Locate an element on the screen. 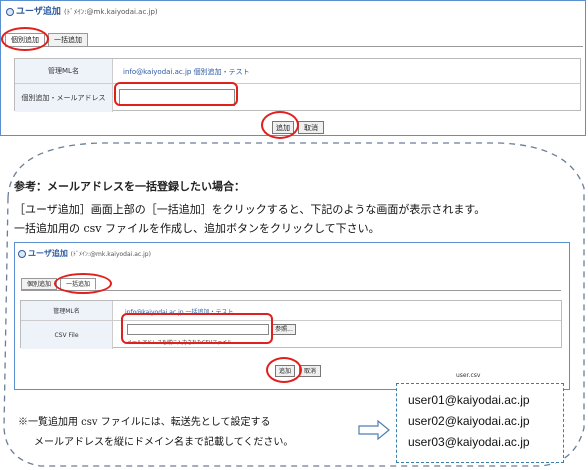 The height and width of the screenshot is (470, 588). cancel-button: 取消 is located at coordinates (311, 127).